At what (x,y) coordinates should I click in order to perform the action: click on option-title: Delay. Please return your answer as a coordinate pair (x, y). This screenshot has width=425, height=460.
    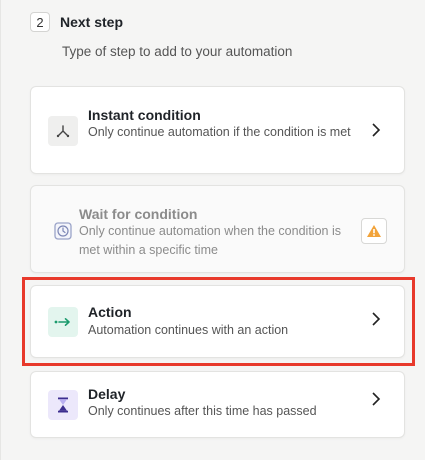
    Looking at the image, I should click on (107, 394).